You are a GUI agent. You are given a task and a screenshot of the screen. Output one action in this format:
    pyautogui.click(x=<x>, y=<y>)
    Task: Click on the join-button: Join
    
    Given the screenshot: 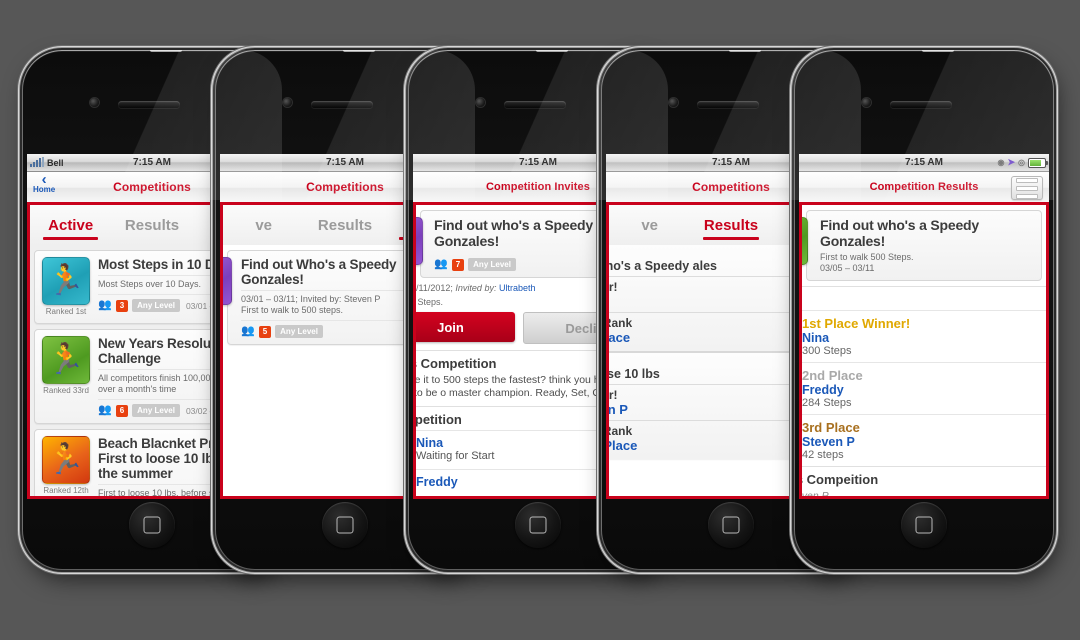 What is the action you would take?
    pyautogui.click(x=465, y=327)
    